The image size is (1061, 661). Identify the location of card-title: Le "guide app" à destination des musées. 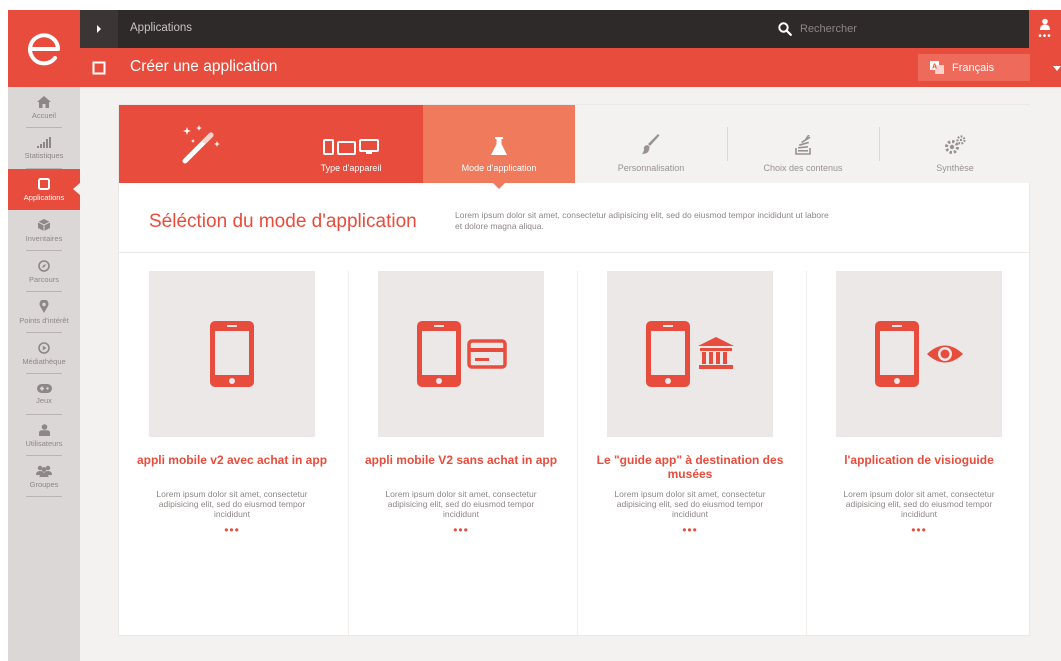
(690, 467).